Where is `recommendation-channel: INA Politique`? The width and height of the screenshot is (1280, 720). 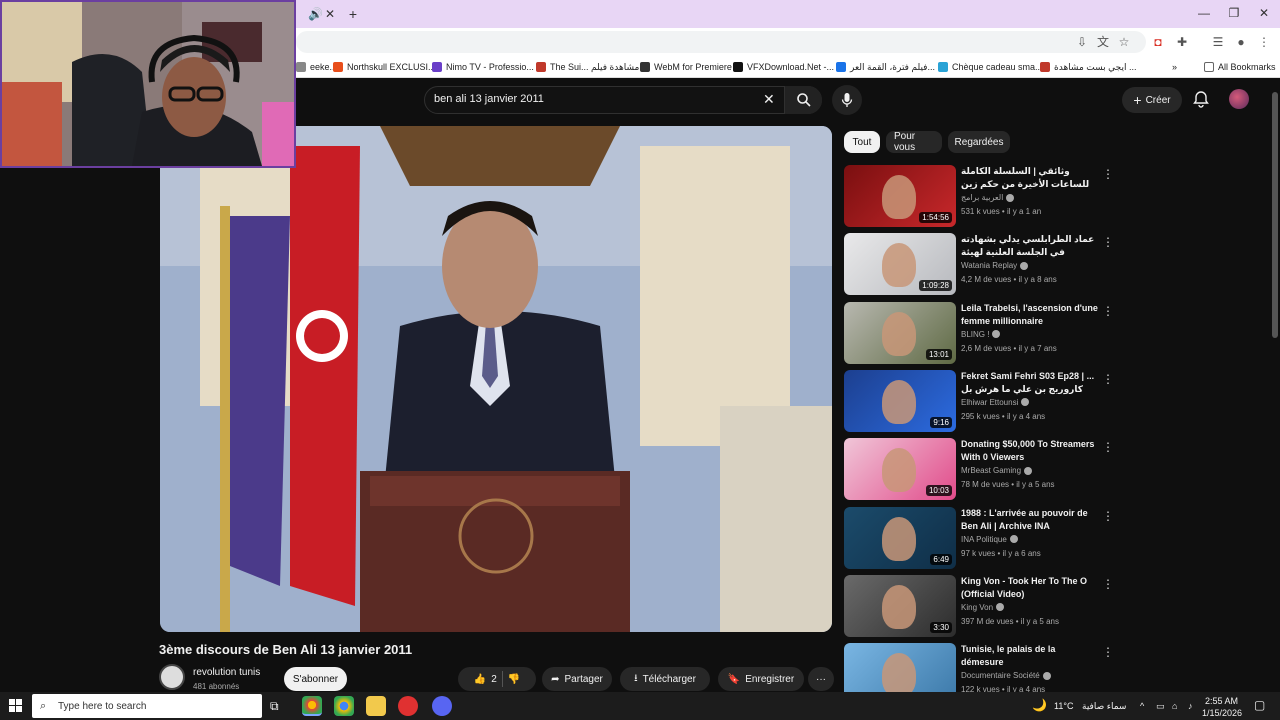
recommendation-channel: INA Politique is located at coordinates (989, 539).